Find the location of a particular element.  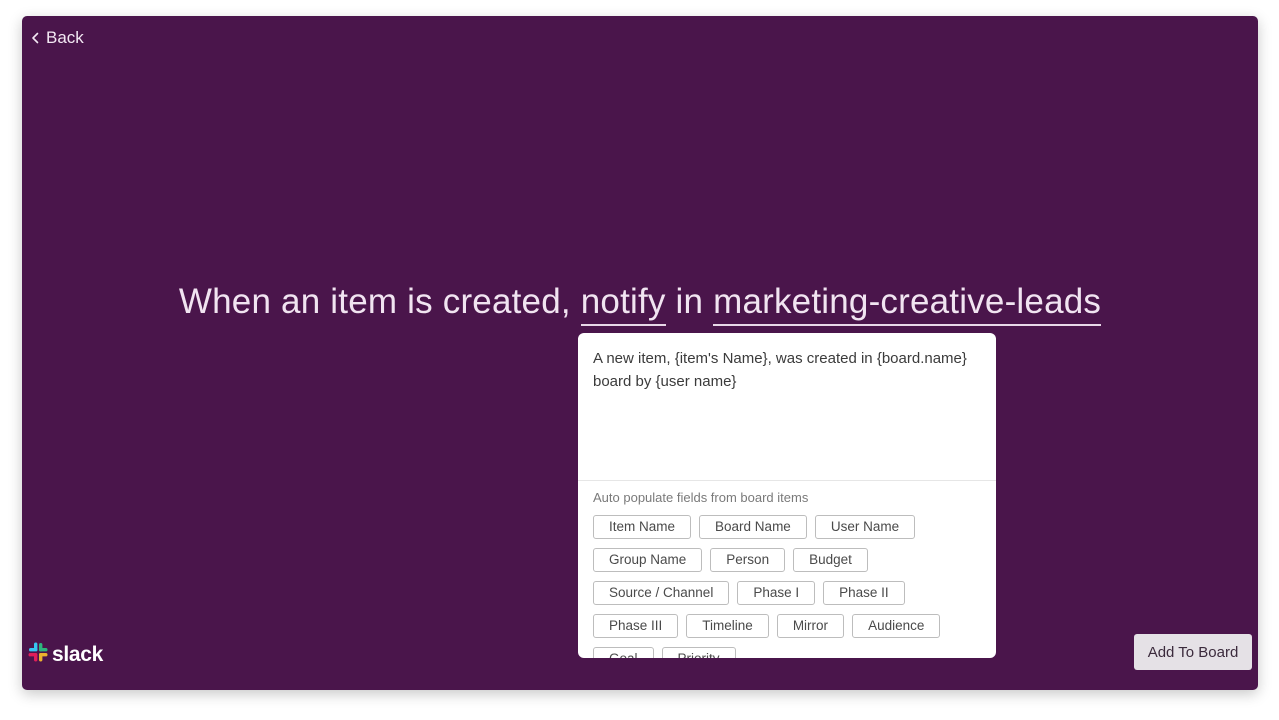

chip-row: Phase III Timeline Mirror Audience is located at coordinates (793, 626).